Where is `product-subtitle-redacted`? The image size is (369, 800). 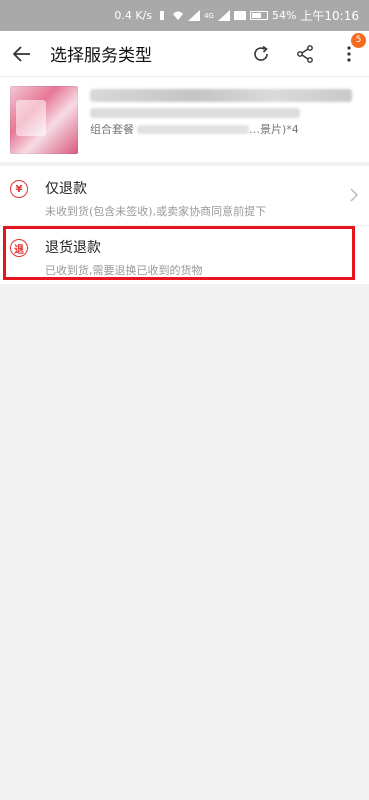
product-subtitle-redacted is located at coordinates (195, 113).